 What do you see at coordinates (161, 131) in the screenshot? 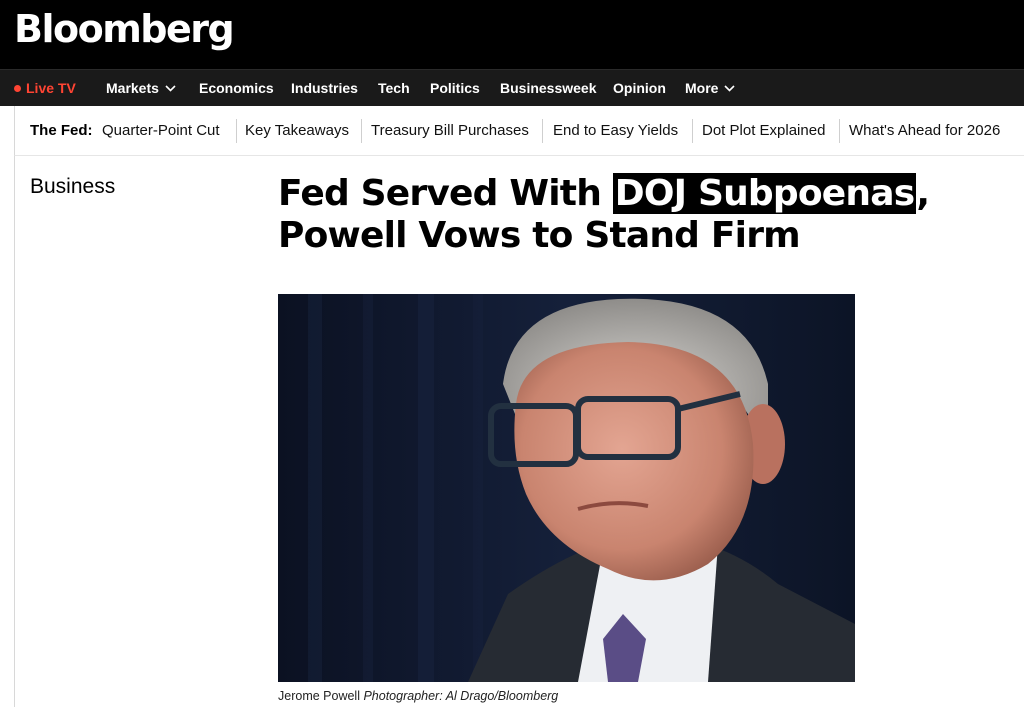
I see `subnav-quarter-point-cut: Quarter-Point Cut` at bounding box center [161, 131].